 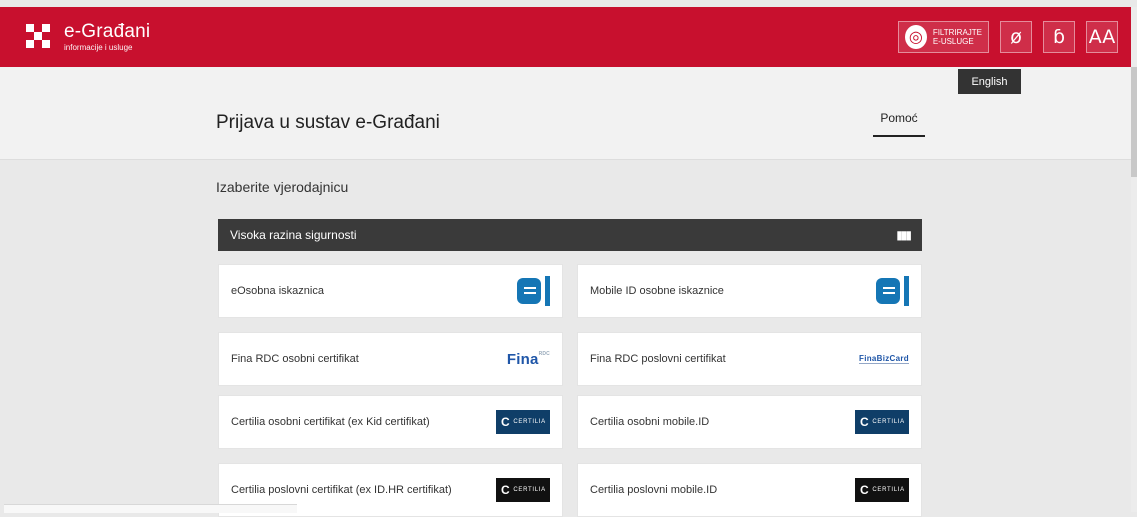 I want to click on credential-card-fina-business: Fina RDC poslovni certifikat FinaBizCard, so click(x=749, y=359).